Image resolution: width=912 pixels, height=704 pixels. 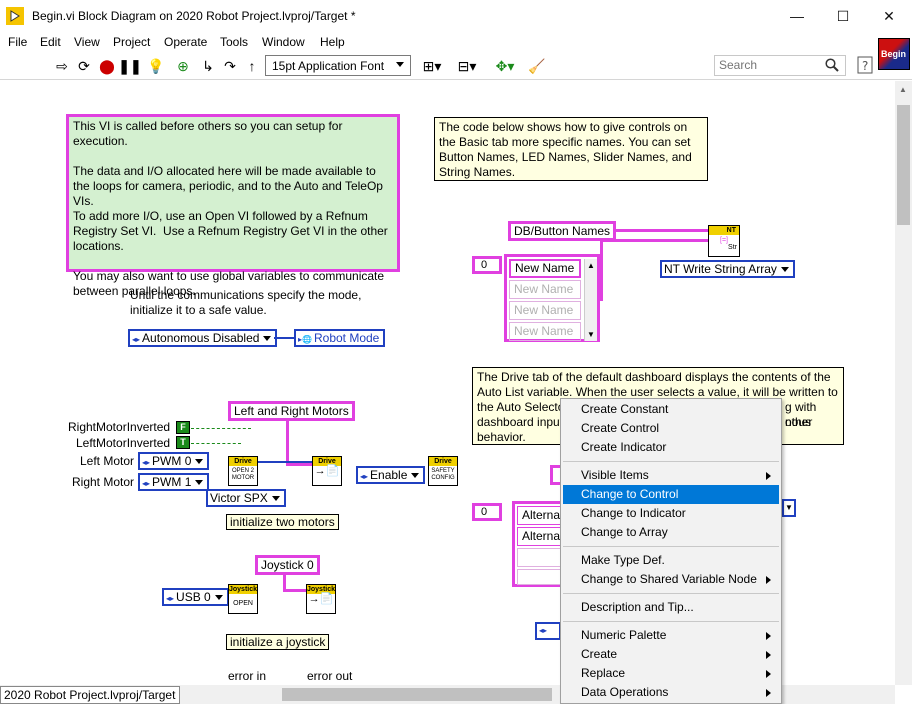 I want to click on autonomous-disabled-enum: ◂▸ Autonomous Disabled, so click(x=203, y=338).